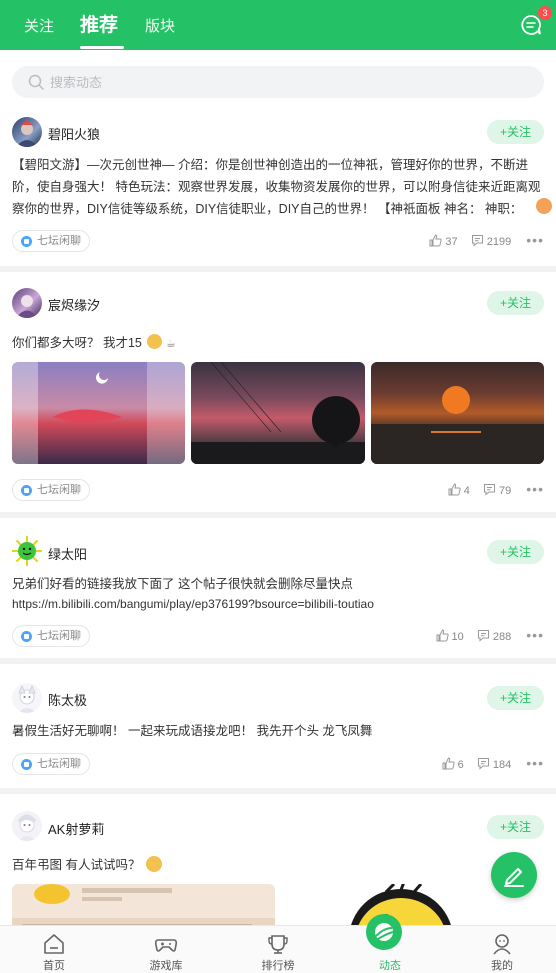  I want to click on message-count-badge: 3, so click(545, 13).